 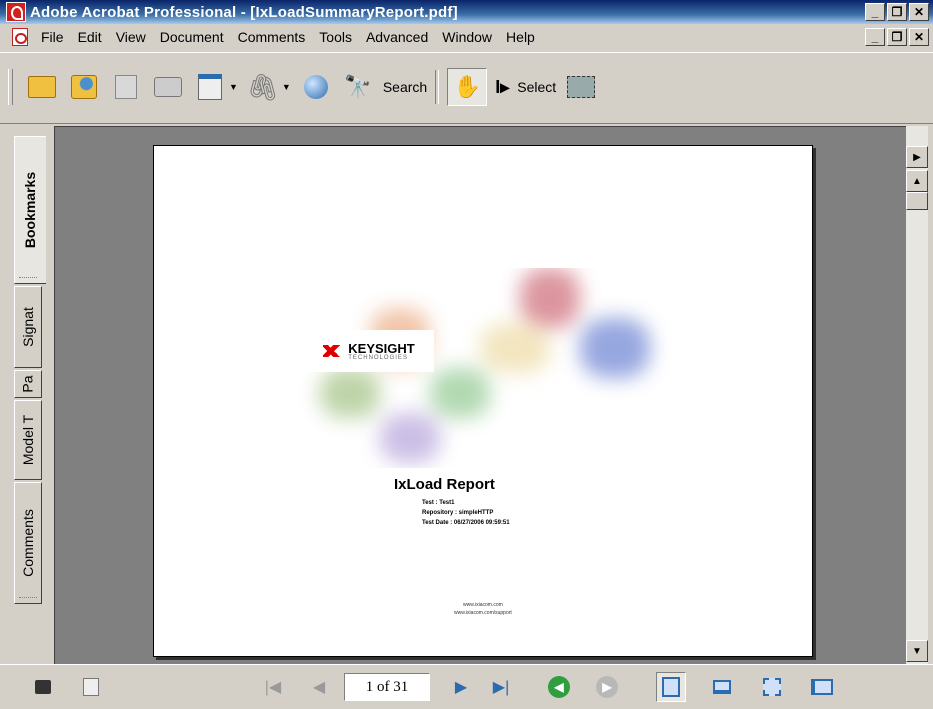 I want to click on print-icon, so click(x=168, y=87).